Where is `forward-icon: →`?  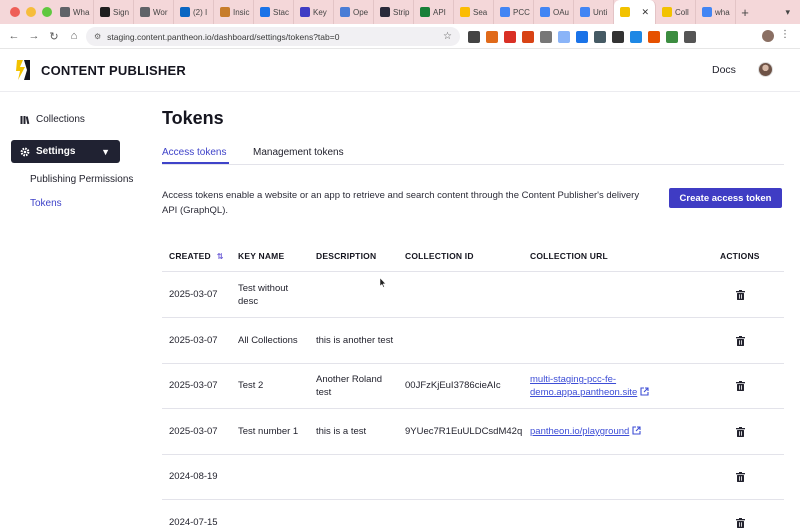 forward-icon: → is located at coordinates (34, 36).